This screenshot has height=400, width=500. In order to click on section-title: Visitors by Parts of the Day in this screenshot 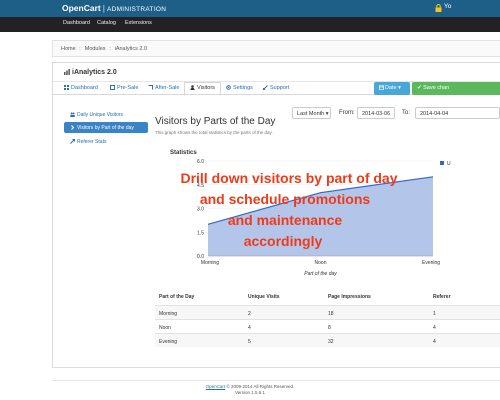, I will do `click(215, 121)`.